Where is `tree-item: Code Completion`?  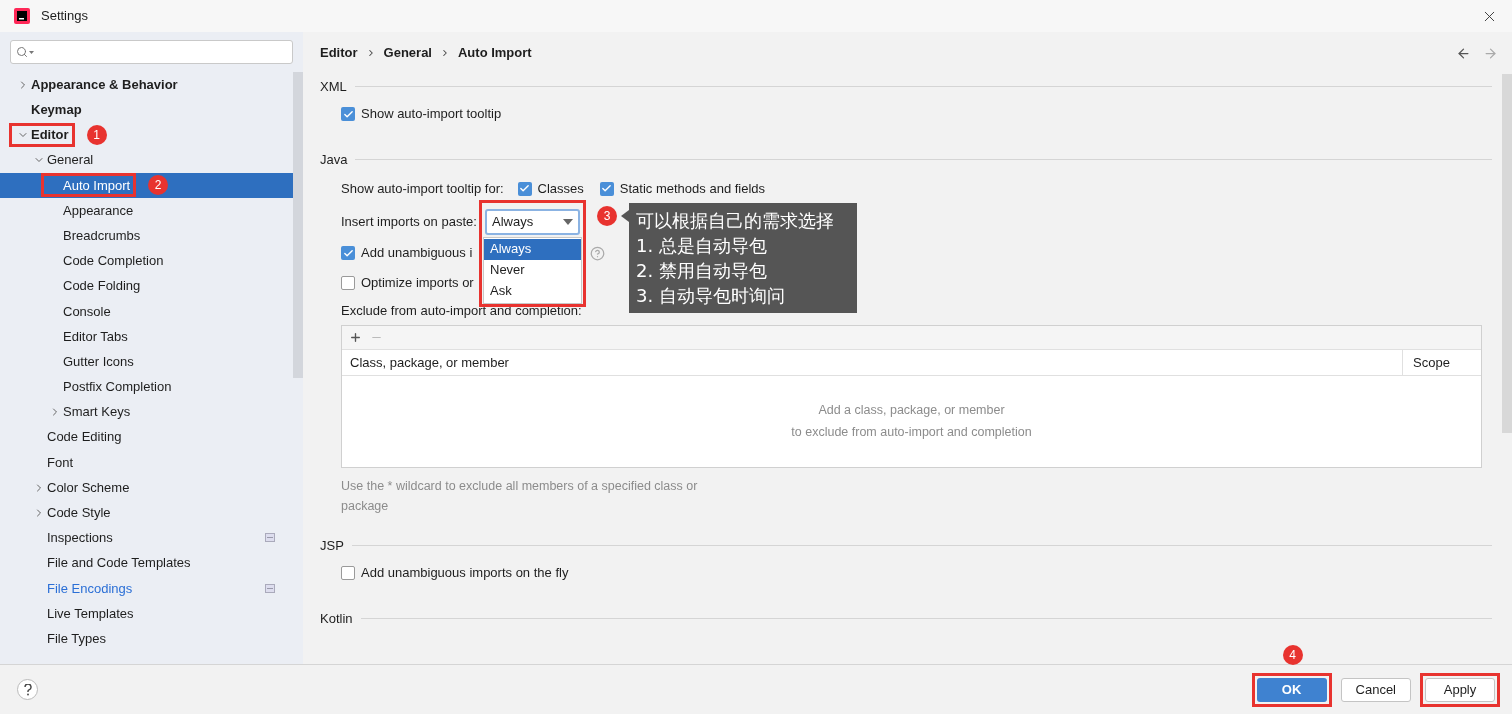 tree-item: Code Completion is located at coordinates (146, 261).